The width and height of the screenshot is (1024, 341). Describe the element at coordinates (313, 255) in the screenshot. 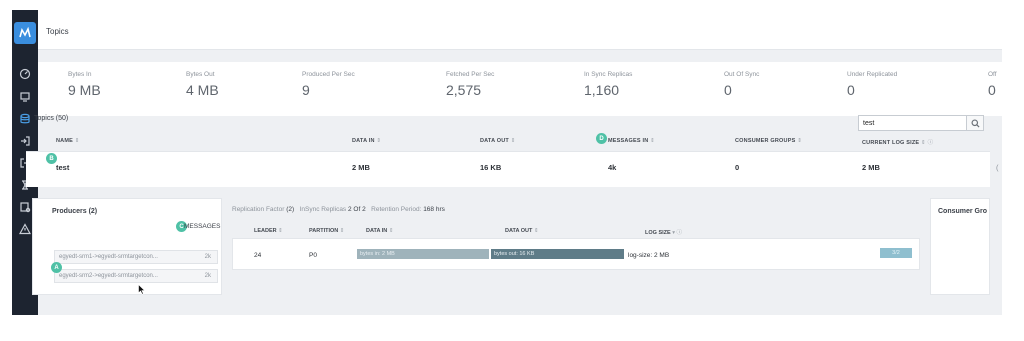

I see `partition-id: P0` at that location.